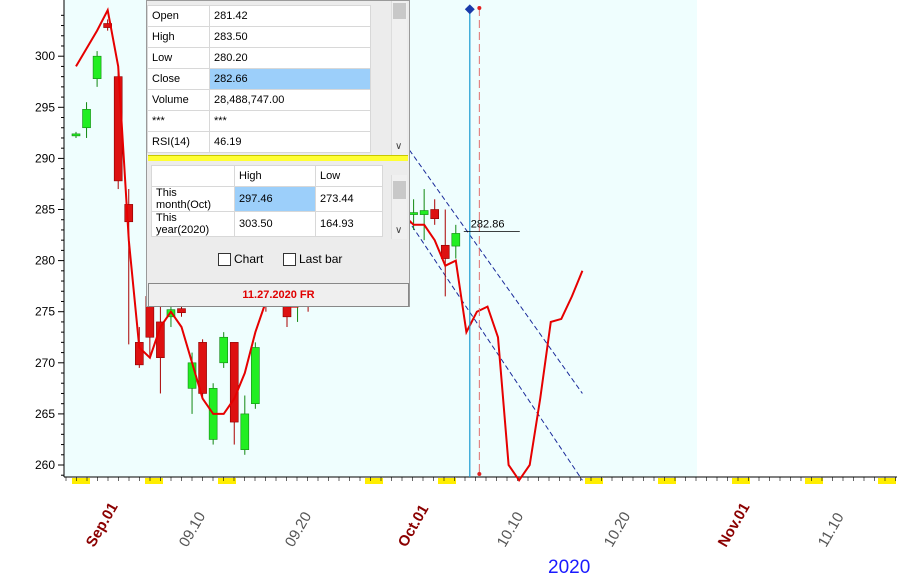 This screenshot has height=580, width=897. What do you see at coordinates (178, 121) in the screenshot?
I see `quote-label: ***` at bounding box center [178, 121].